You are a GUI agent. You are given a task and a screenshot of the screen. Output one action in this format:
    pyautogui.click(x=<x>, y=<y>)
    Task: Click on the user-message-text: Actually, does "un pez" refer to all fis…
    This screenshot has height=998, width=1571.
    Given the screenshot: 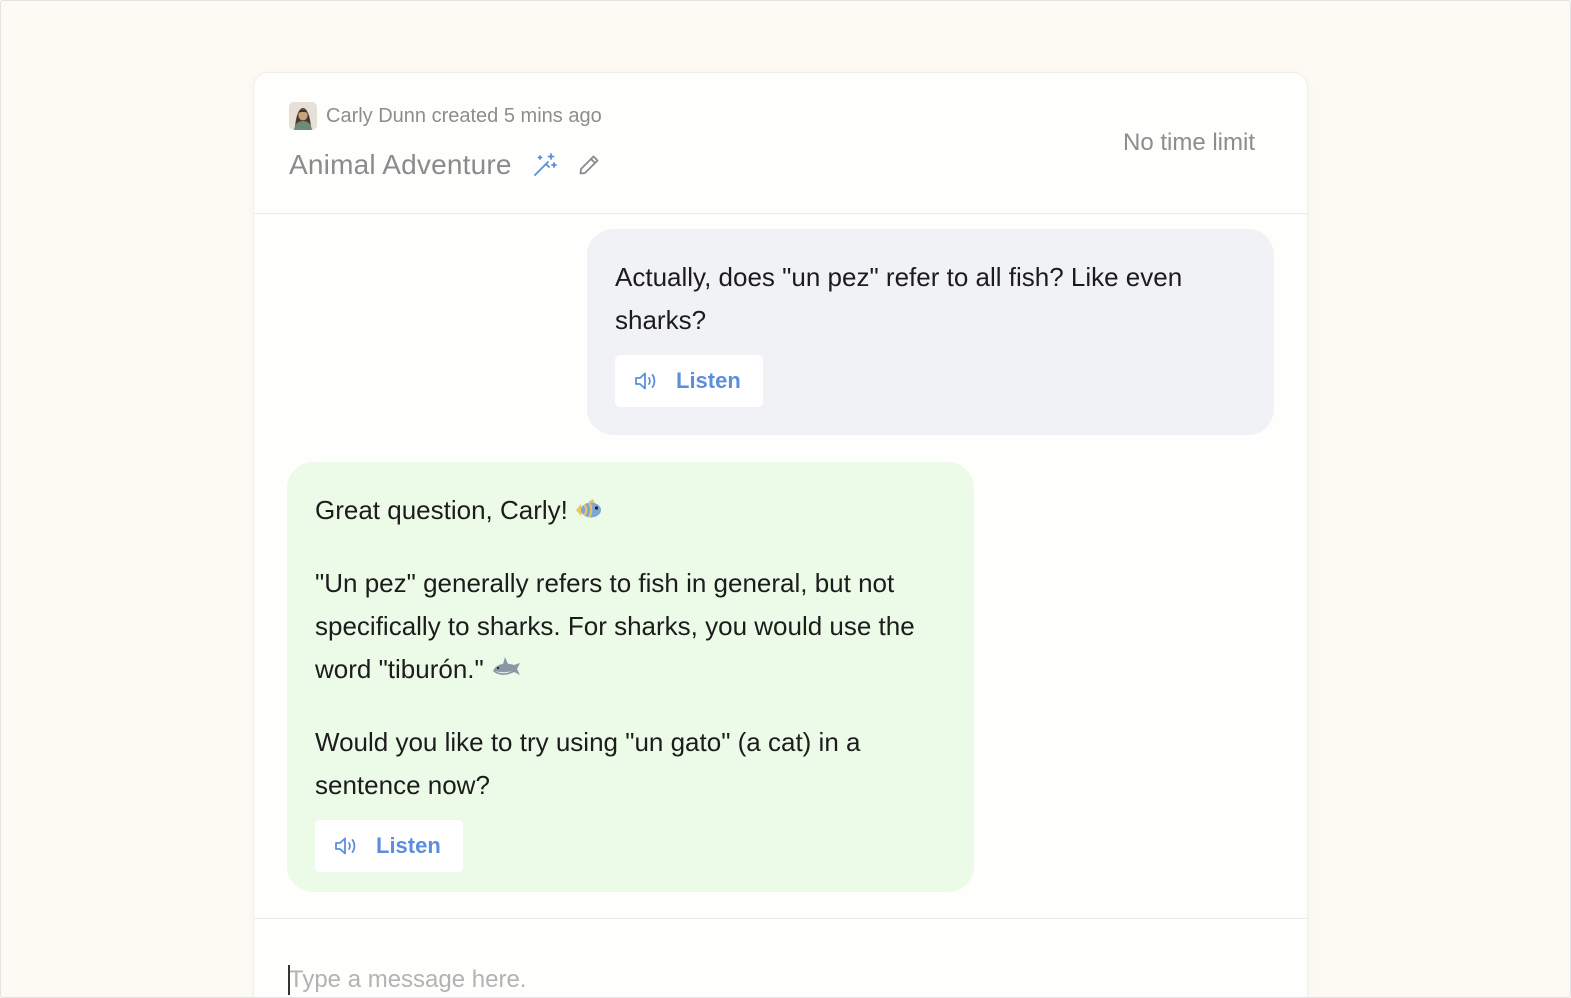 What is the action you would take?
    pyautogui.click(x=899, y=298)
    